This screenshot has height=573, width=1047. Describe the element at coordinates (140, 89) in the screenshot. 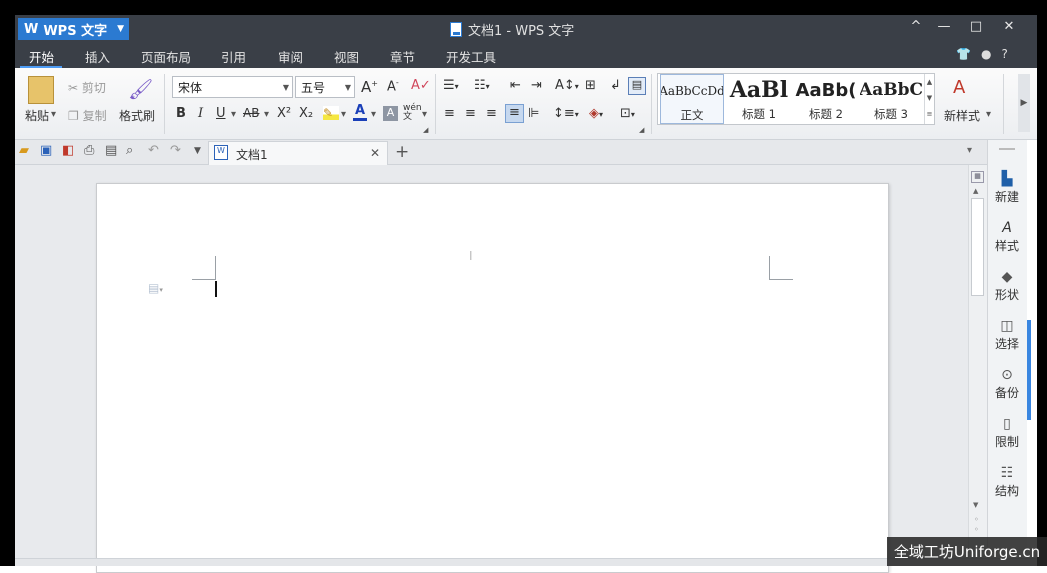

I see `format-painter-icon: 🖌` at that location.